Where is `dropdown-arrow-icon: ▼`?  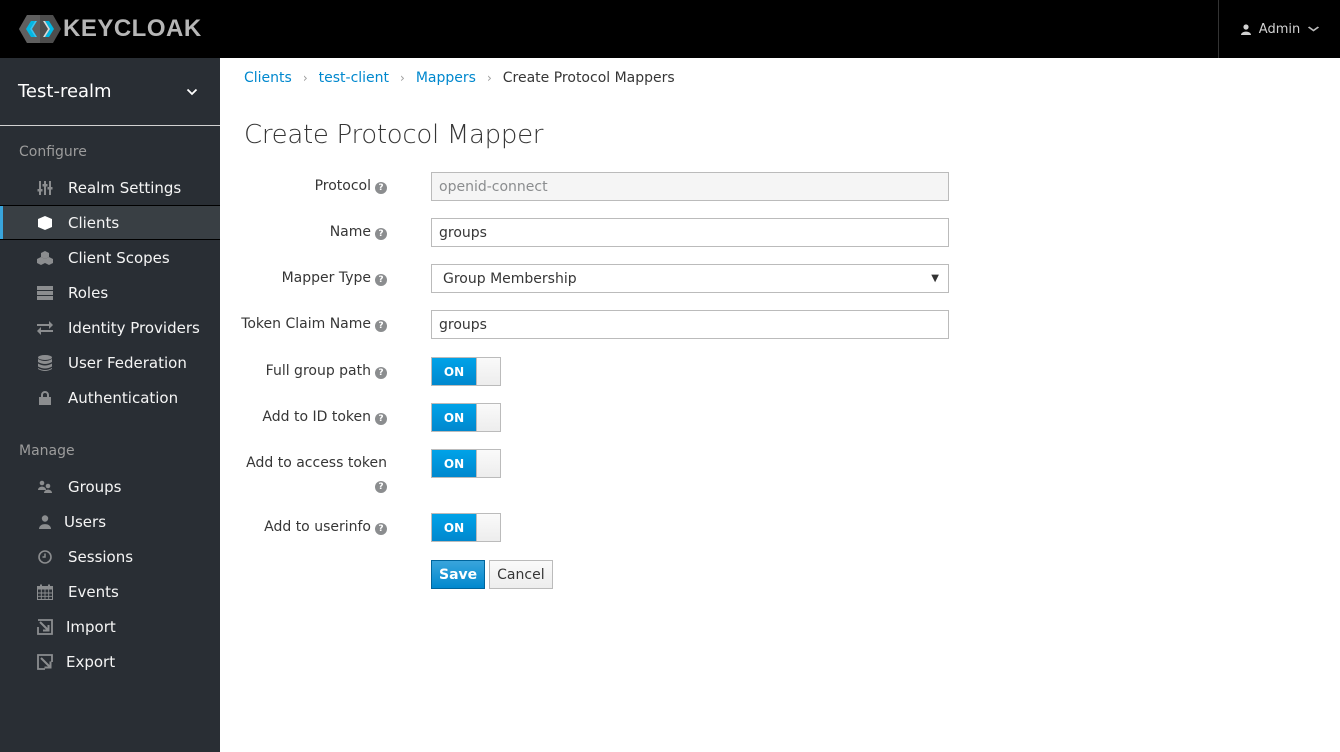
dropdown-arrow-icon: ▼ is located at coordinates (935, 278).